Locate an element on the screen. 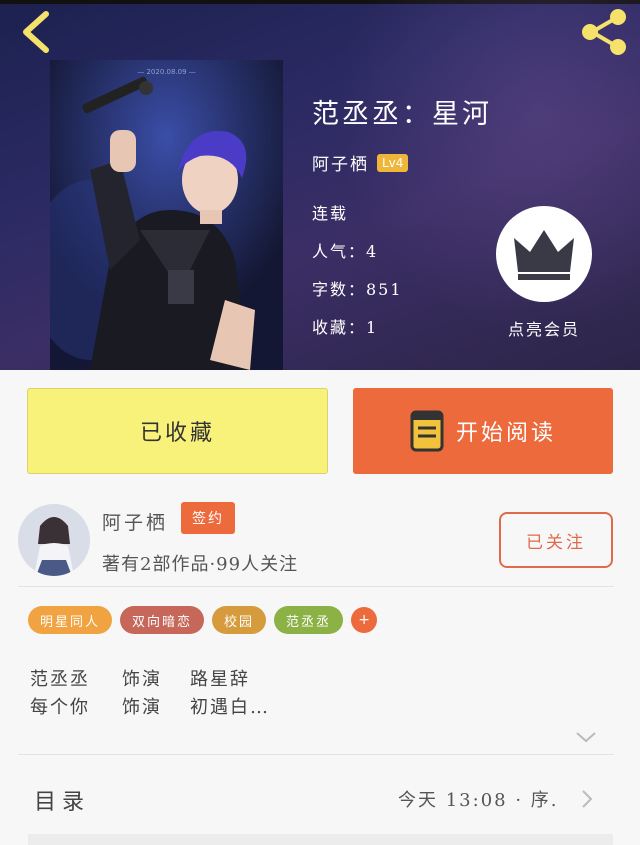 The height and width of the screenshot is (845, 640). tag-chip: 双向暗恋 is located at coordinates (162, 620).